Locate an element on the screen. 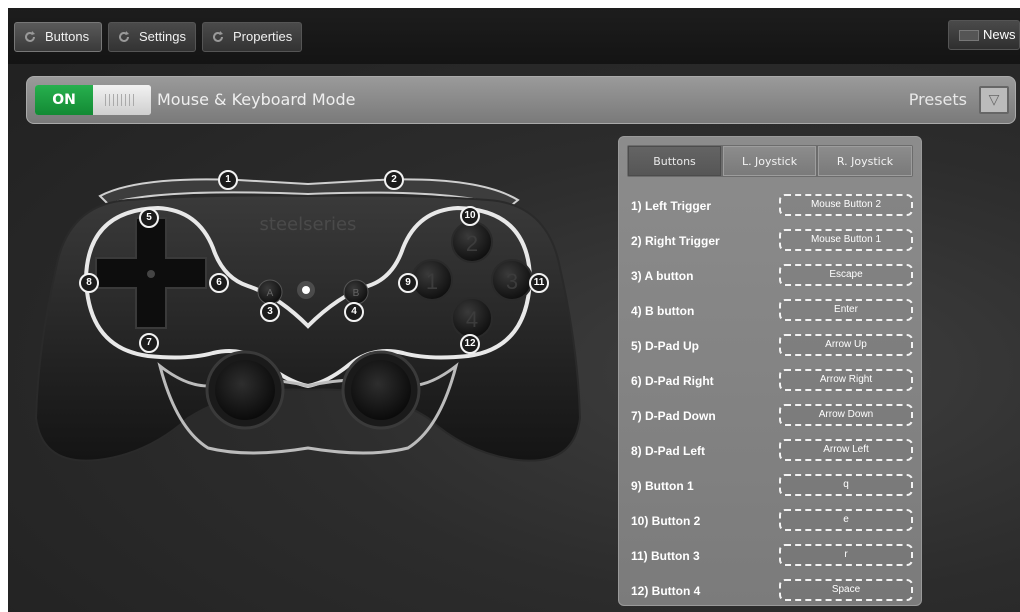  mapping-value-field: q is located at coordinates (846, 485).